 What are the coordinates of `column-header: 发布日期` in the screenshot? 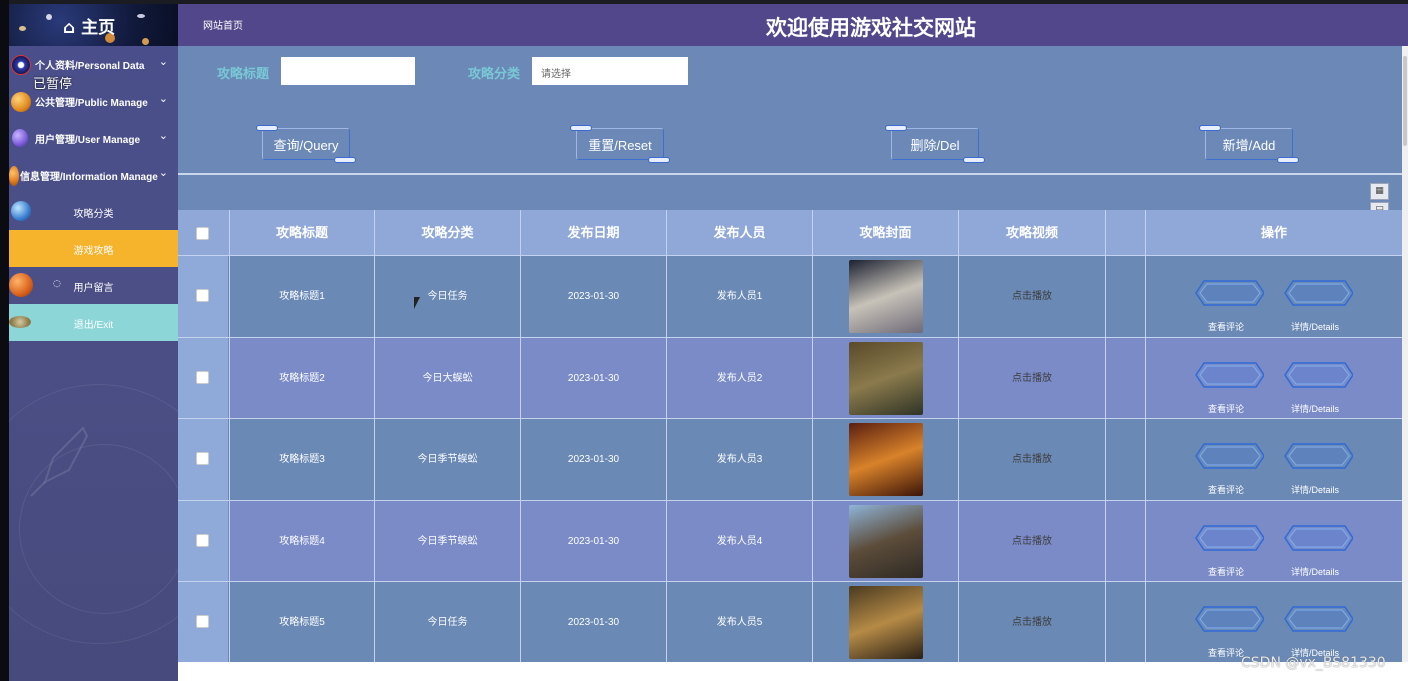 It's located at (593, 232).